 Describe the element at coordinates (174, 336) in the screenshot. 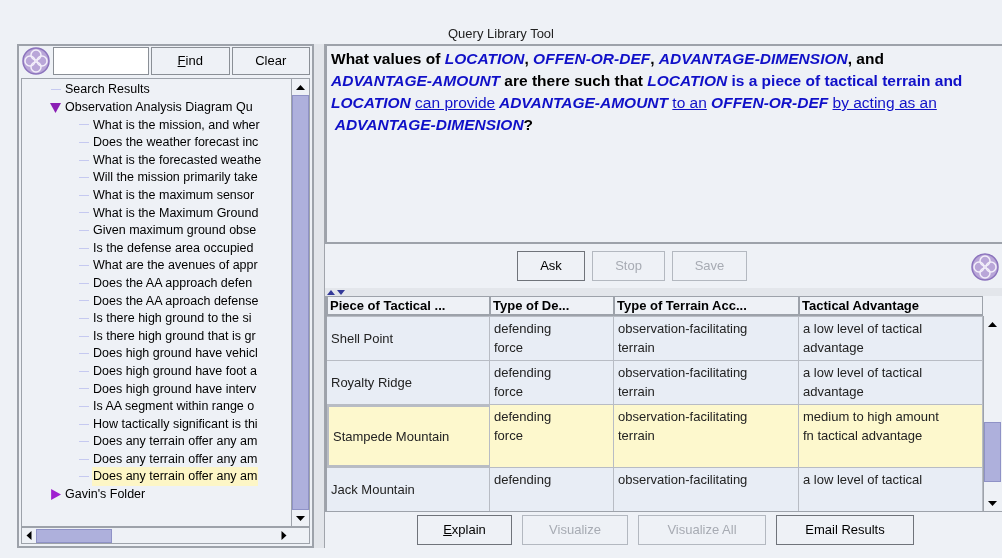

I see `tree-item: Is there high ground that is gr` at that location.